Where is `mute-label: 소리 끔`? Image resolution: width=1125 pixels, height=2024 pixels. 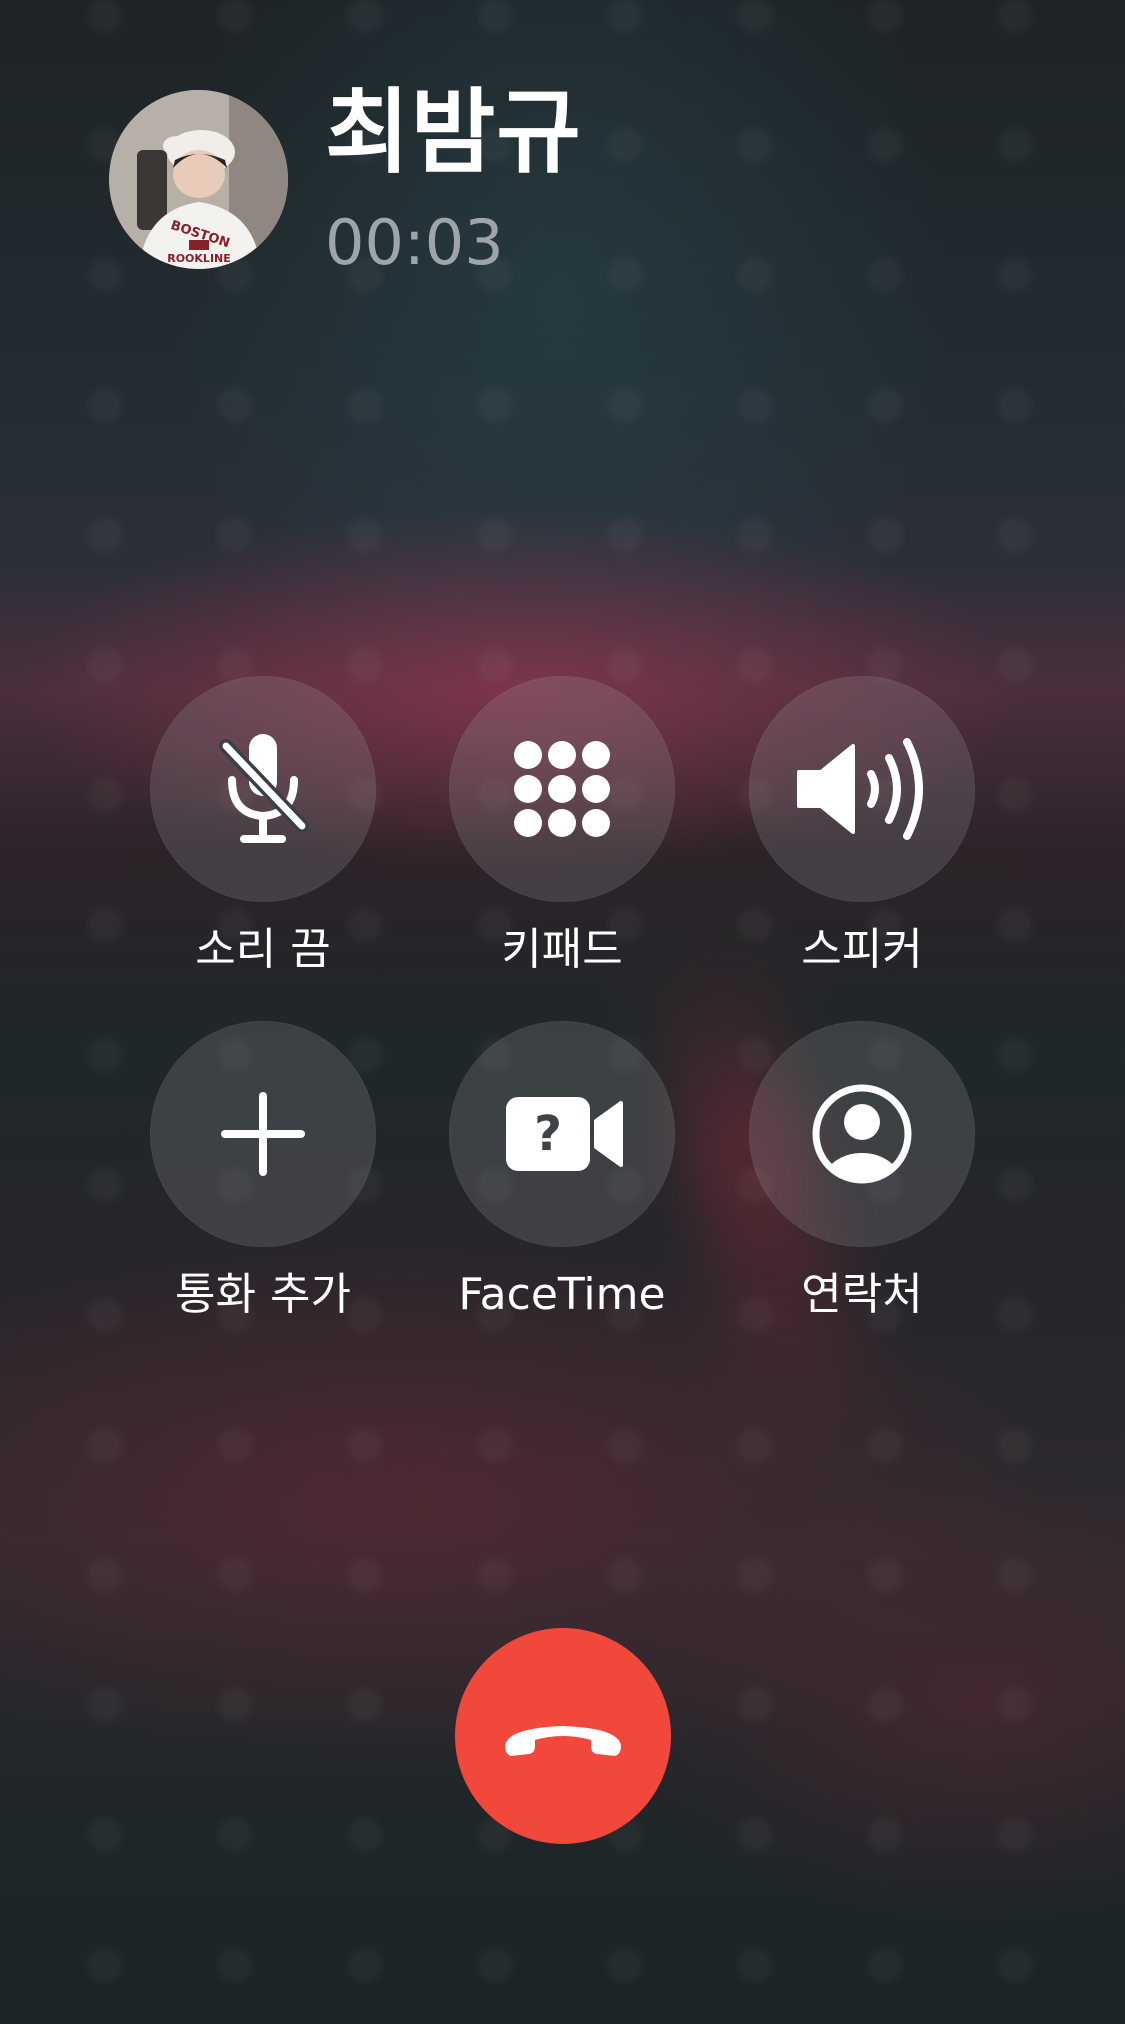 mute-label: 소리 끔 is located at coordinates (263, 949).